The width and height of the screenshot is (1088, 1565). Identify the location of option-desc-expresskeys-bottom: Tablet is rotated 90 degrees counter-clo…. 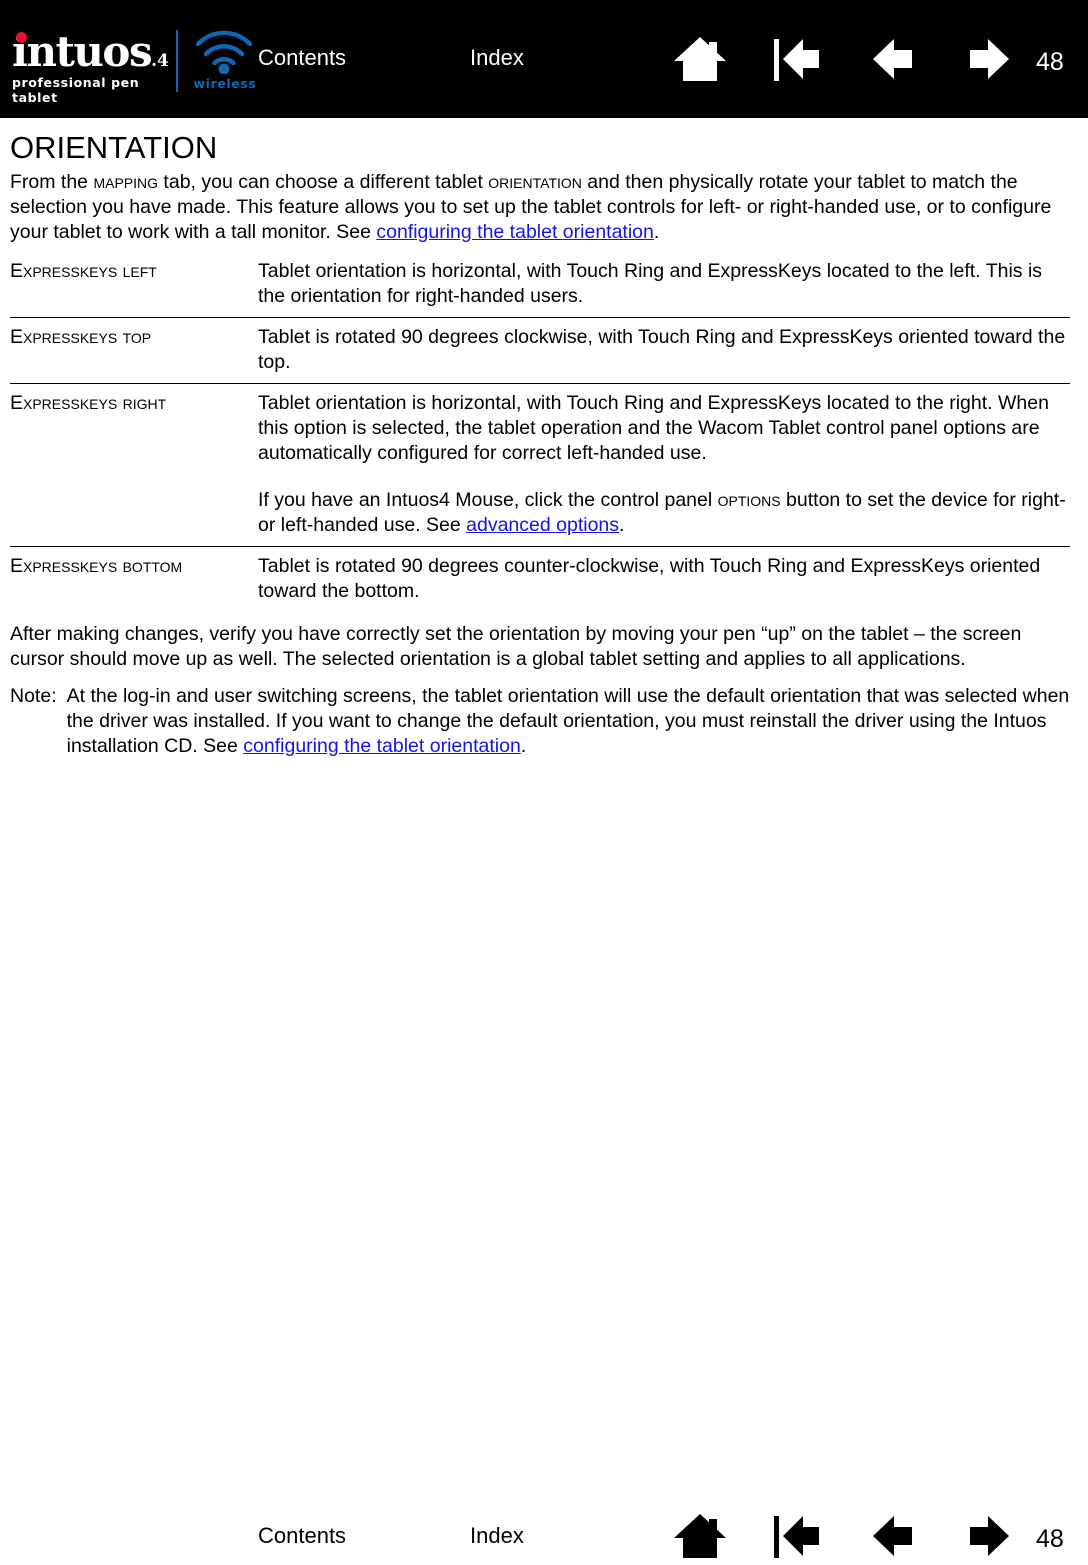
(664, 579).